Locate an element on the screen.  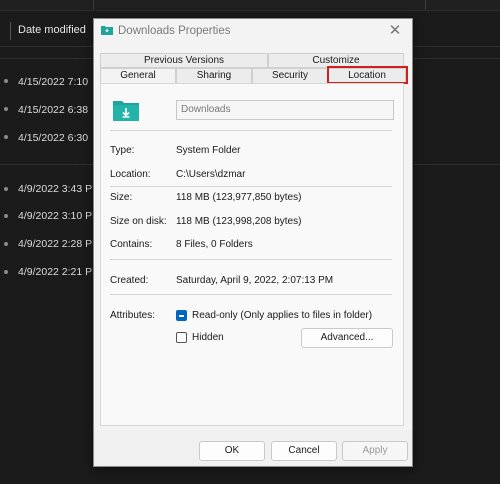
close-icon: ✕ is located at coordinates (395, 31).